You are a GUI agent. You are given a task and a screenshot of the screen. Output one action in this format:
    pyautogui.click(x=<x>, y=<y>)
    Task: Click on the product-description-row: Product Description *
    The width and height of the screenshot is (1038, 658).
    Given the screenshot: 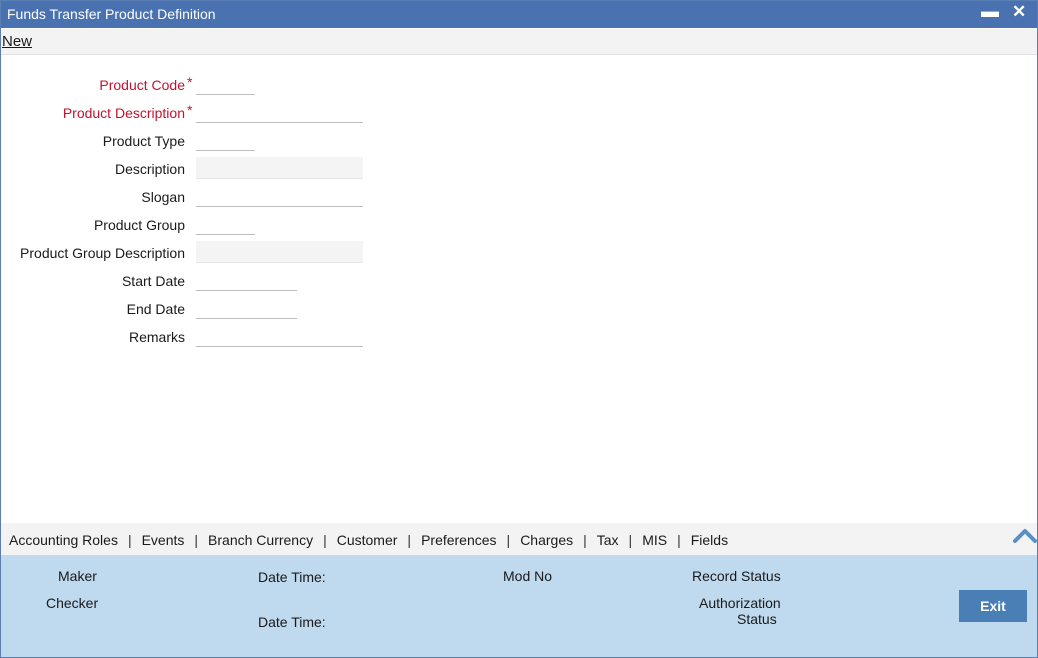 What is the action you would take?
    pyautogui.click(x=201, y=115)
    